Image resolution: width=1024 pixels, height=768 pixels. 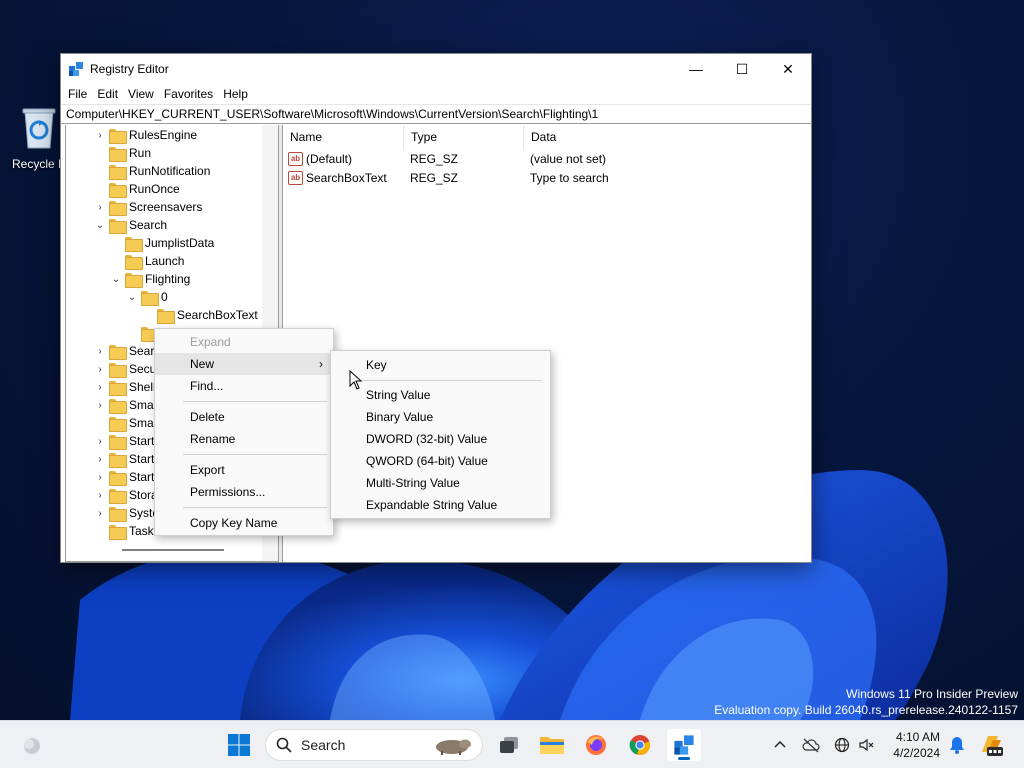 What do you see at coordinates (244, 439) in the screenshot?
I see `menu-item-rename: Rename` at bounding box center [244, 439].